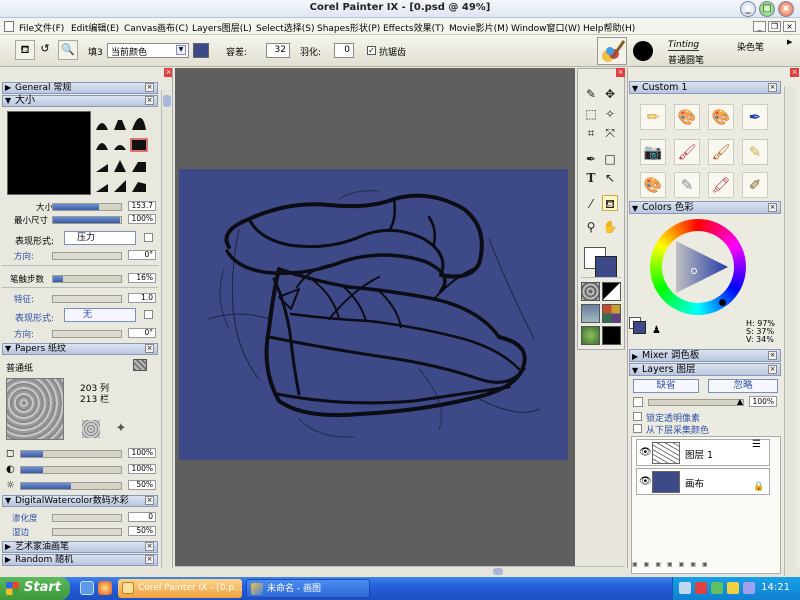 The height and width of the screenshot is (600, 800). What do you see at coordinates (755, 152) in the screenshot?
I see `chalk-icon: ✎` at bounding box center [755, 152].